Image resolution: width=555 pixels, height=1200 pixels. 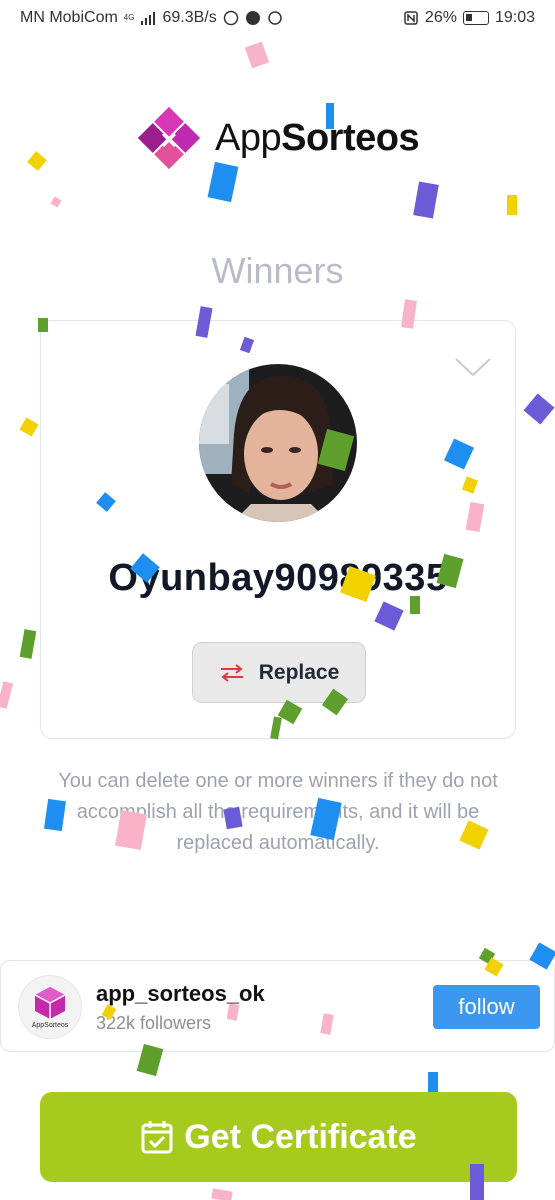 I want to click on replace-label: Replace, so click(x=299, y=672).